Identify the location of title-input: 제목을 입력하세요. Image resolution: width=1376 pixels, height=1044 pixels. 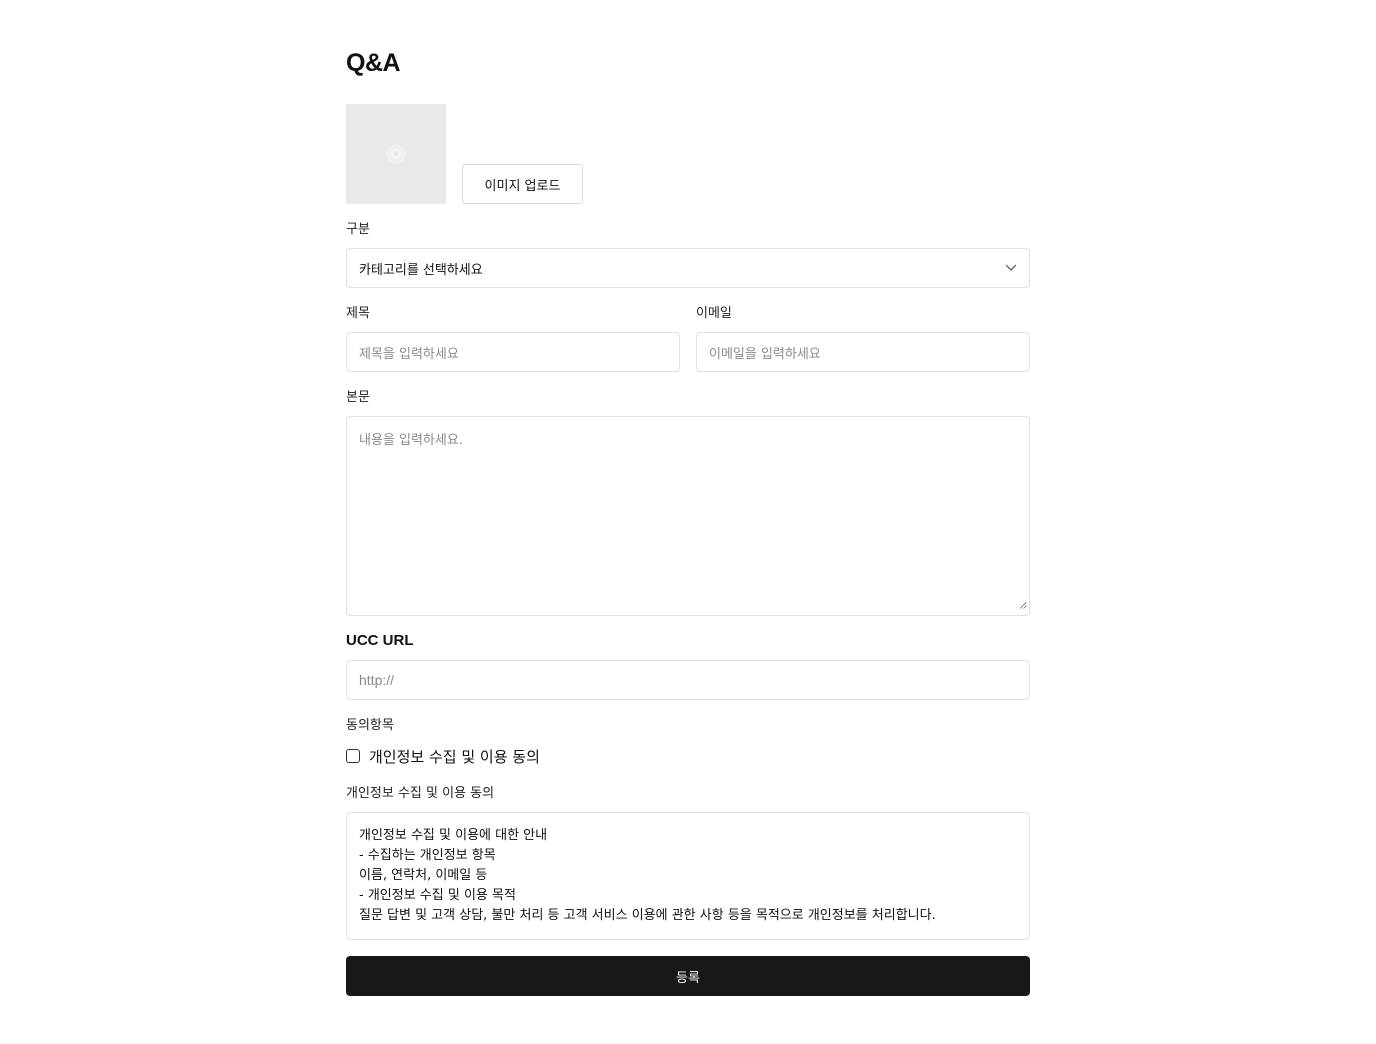
(513, 352).